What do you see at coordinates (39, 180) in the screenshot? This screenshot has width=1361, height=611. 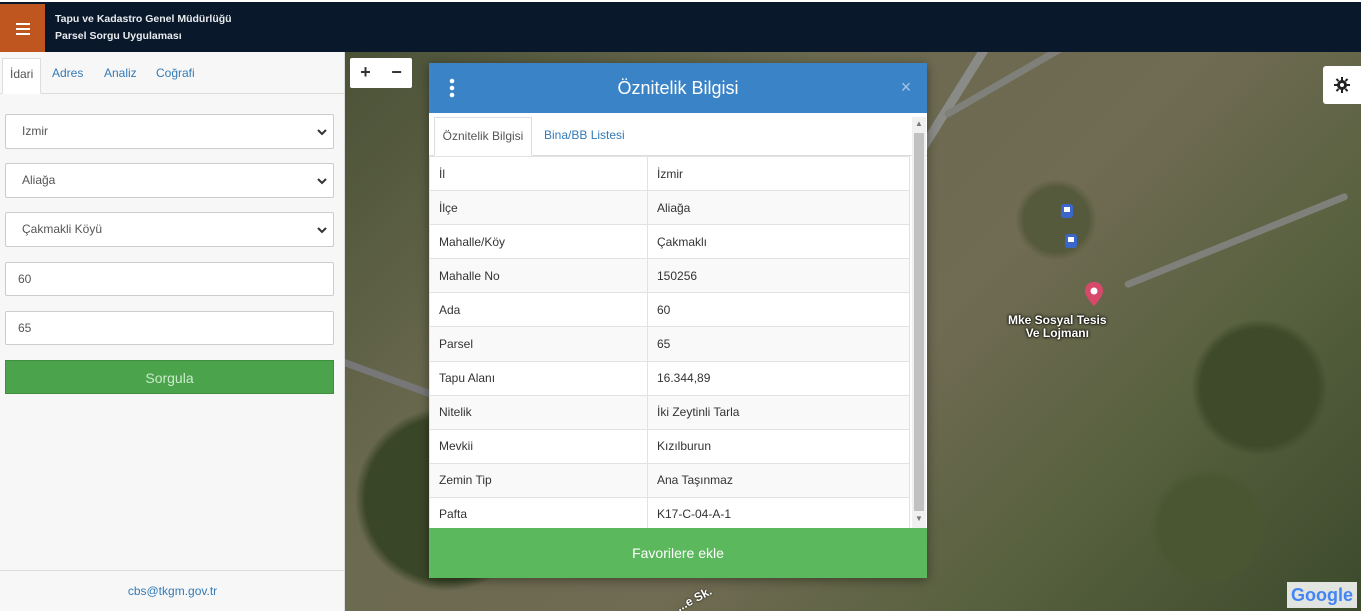 I see `district-value: Aliağa` at bounding box center [39, 180].